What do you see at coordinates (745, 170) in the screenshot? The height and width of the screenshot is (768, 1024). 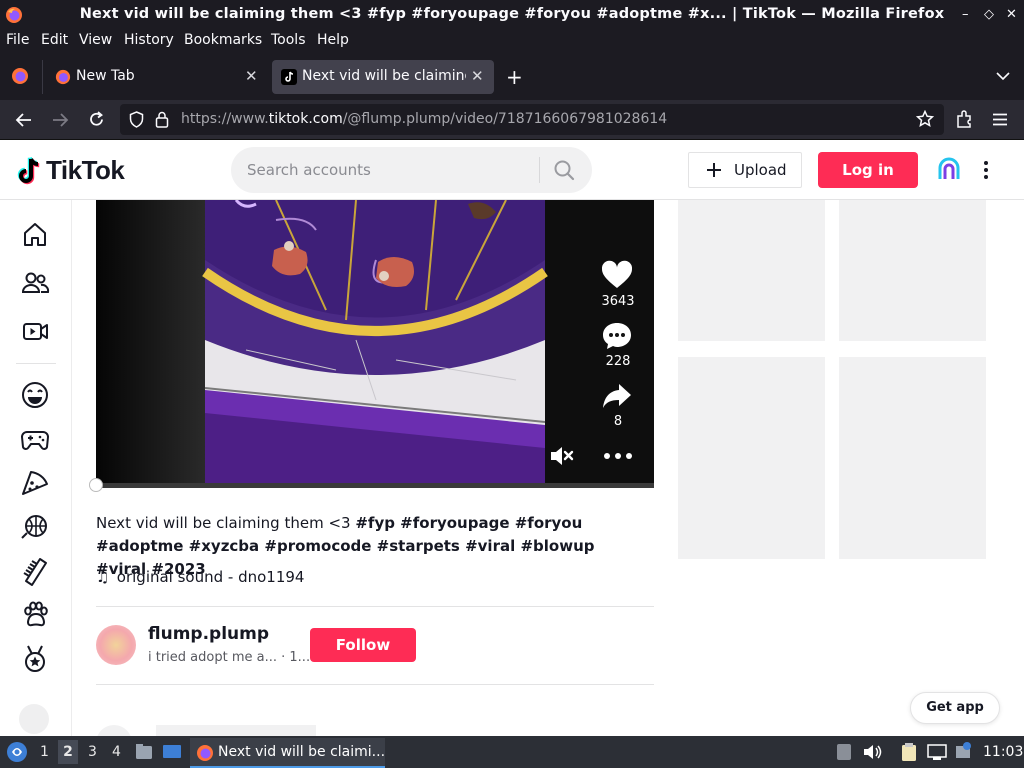 I see `upload-button: Upload` at bounding box center [745, 170].